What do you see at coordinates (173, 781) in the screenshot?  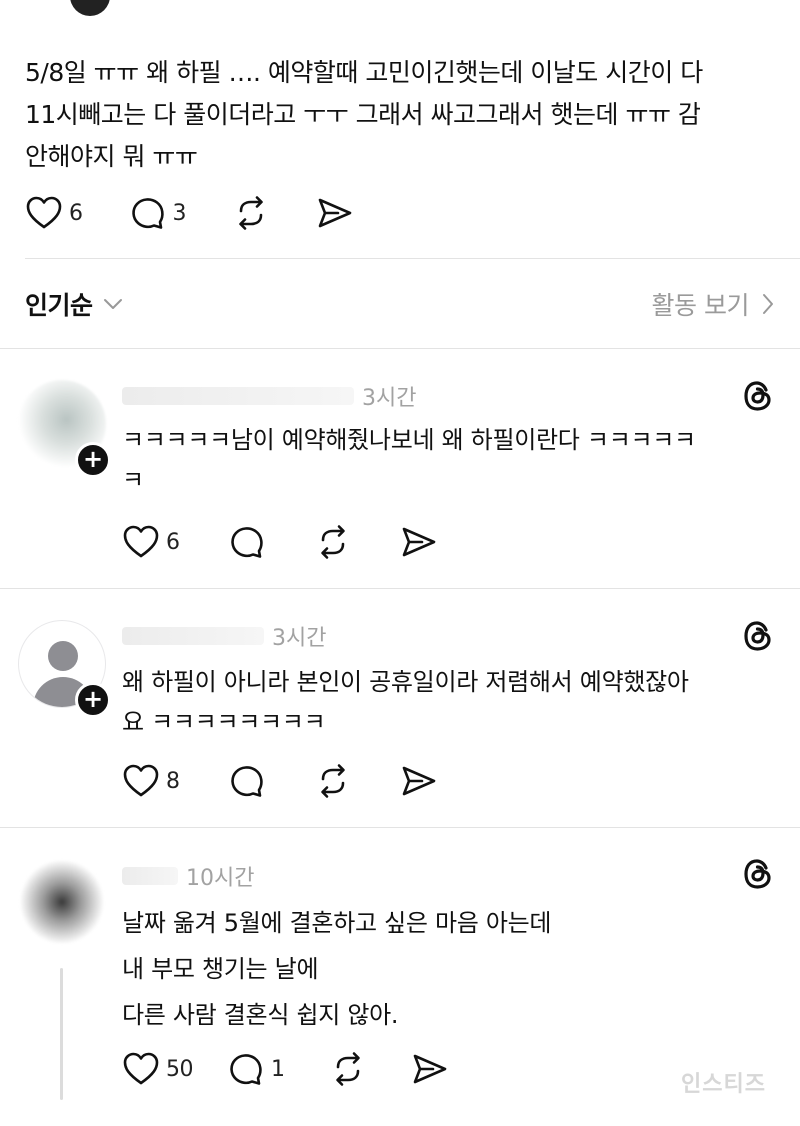 I see `like-count: 8` at bounding box center [173, 781].